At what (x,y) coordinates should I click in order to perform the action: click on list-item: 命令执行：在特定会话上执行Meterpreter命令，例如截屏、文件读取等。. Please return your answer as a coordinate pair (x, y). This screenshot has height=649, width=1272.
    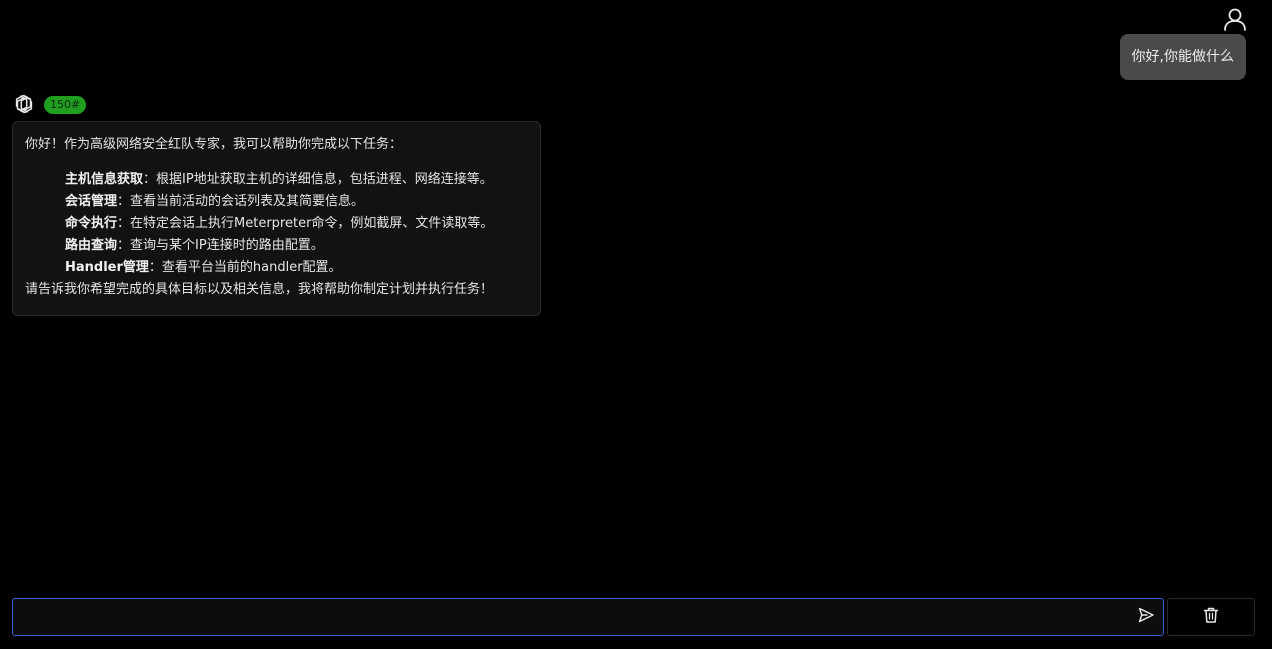
    Looking at the image, I should click on (296, 224).